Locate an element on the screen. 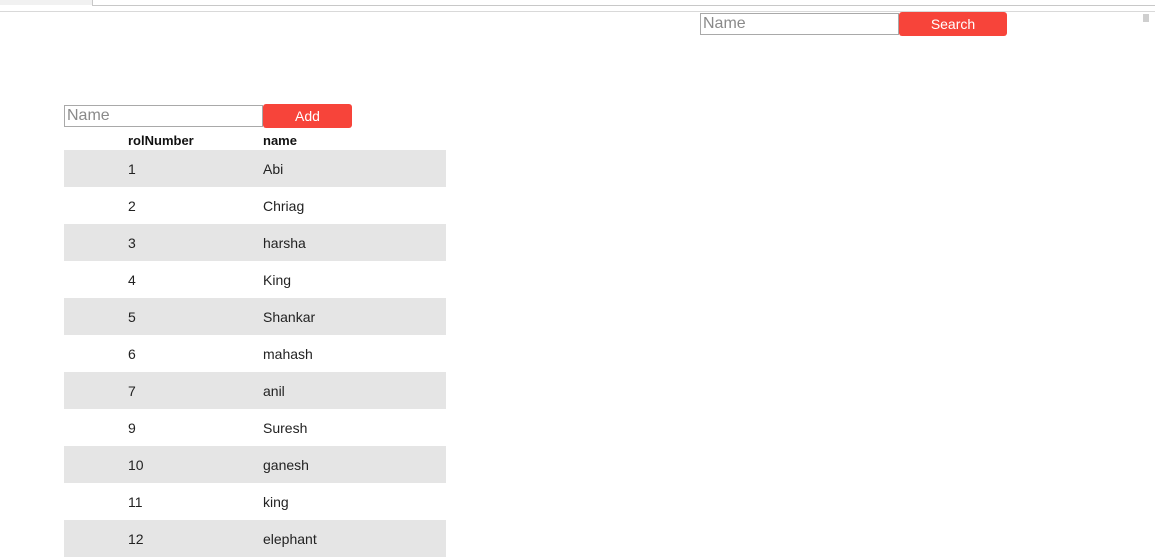 The width and height of the screenshot is (1155, 557). search-input is located at coordinates (799, 24).